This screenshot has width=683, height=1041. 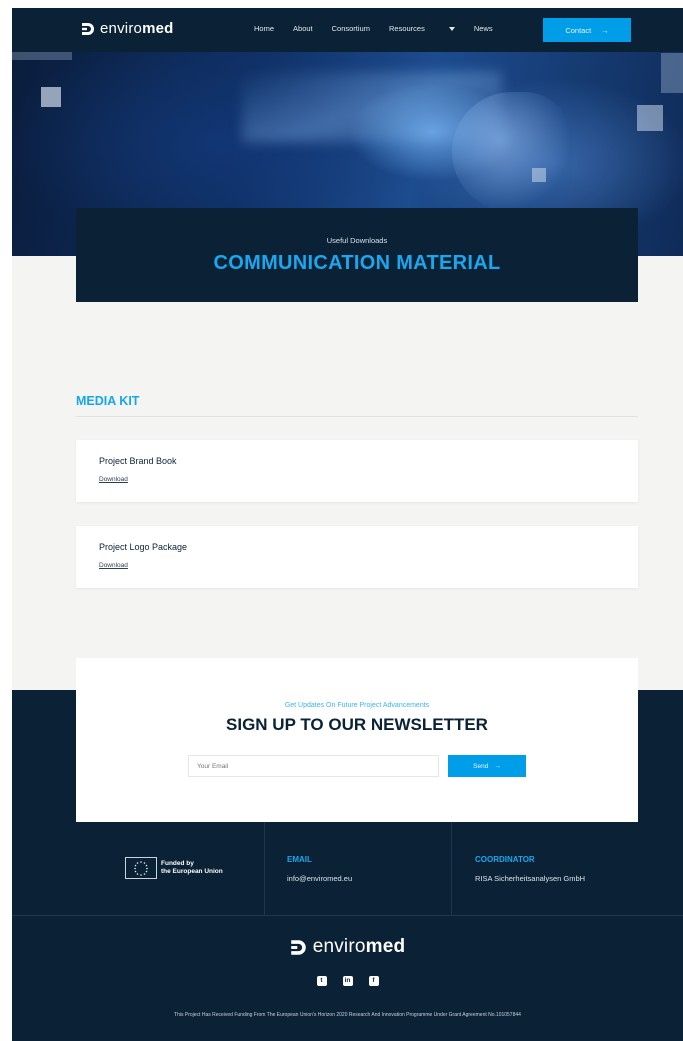 I want to click on nav-item-home: Home, so click(x=264, y=28).